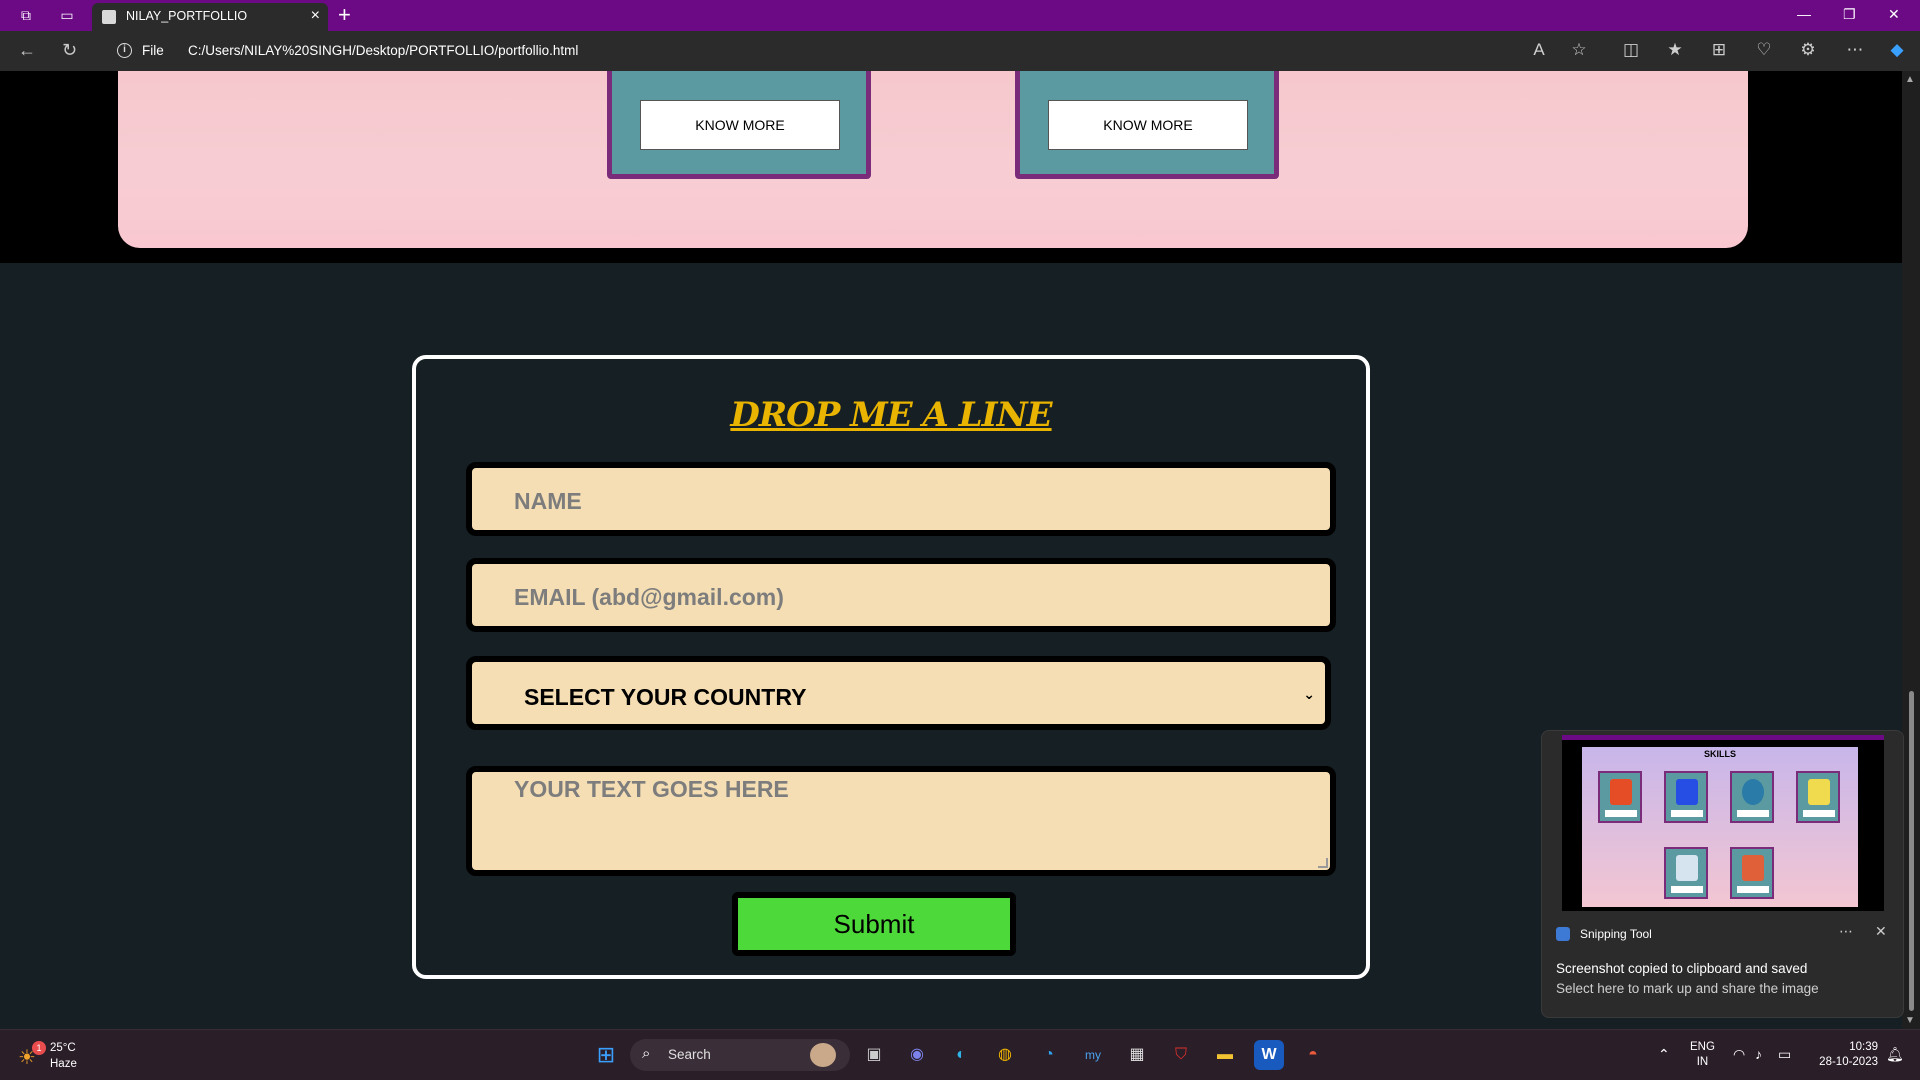 The image size is (1920, 1080). I want to click on extensions-icon: ⚙, so click(1808, 50).